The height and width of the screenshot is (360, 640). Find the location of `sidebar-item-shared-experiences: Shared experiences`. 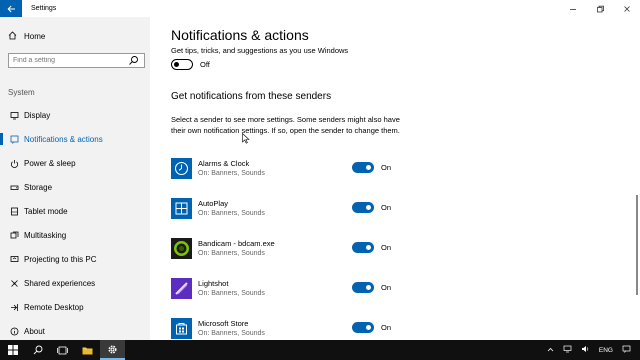

sidebar-item-shared-experiences: Shared experiences is located at coordinates (75, 283).